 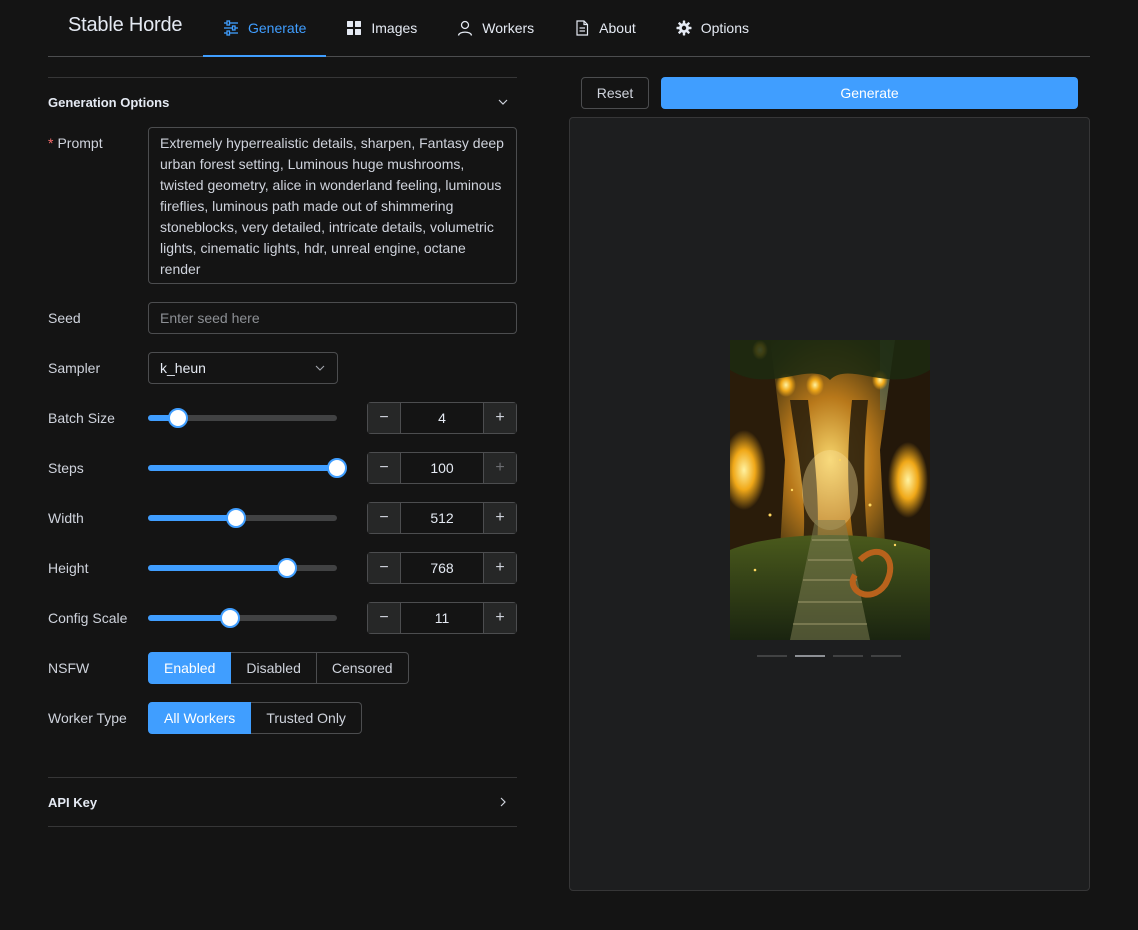 I want to click on sampler-value: k_heun, so click(x=183, y=368).